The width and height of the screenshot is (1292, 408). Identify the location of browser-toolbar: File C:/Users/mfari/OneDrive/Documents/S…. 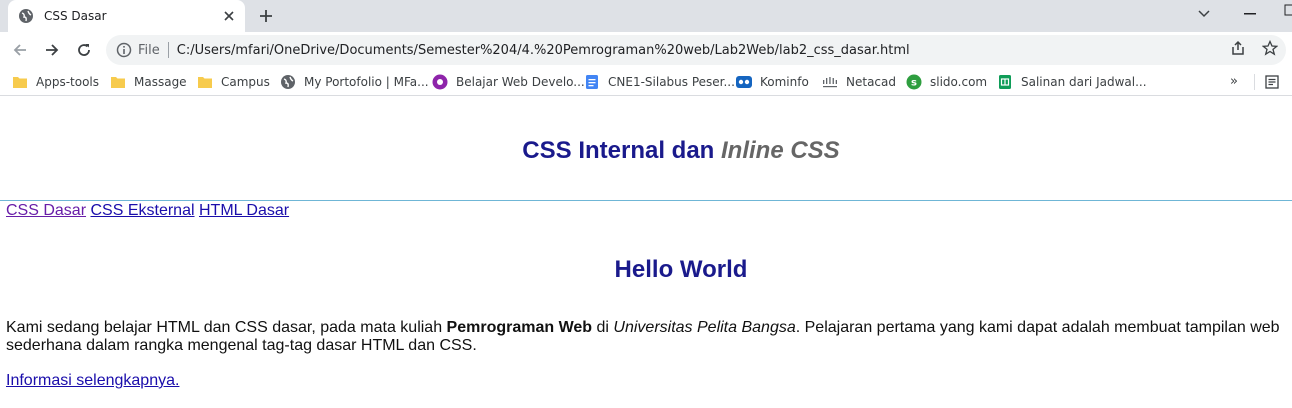
(646, 50).